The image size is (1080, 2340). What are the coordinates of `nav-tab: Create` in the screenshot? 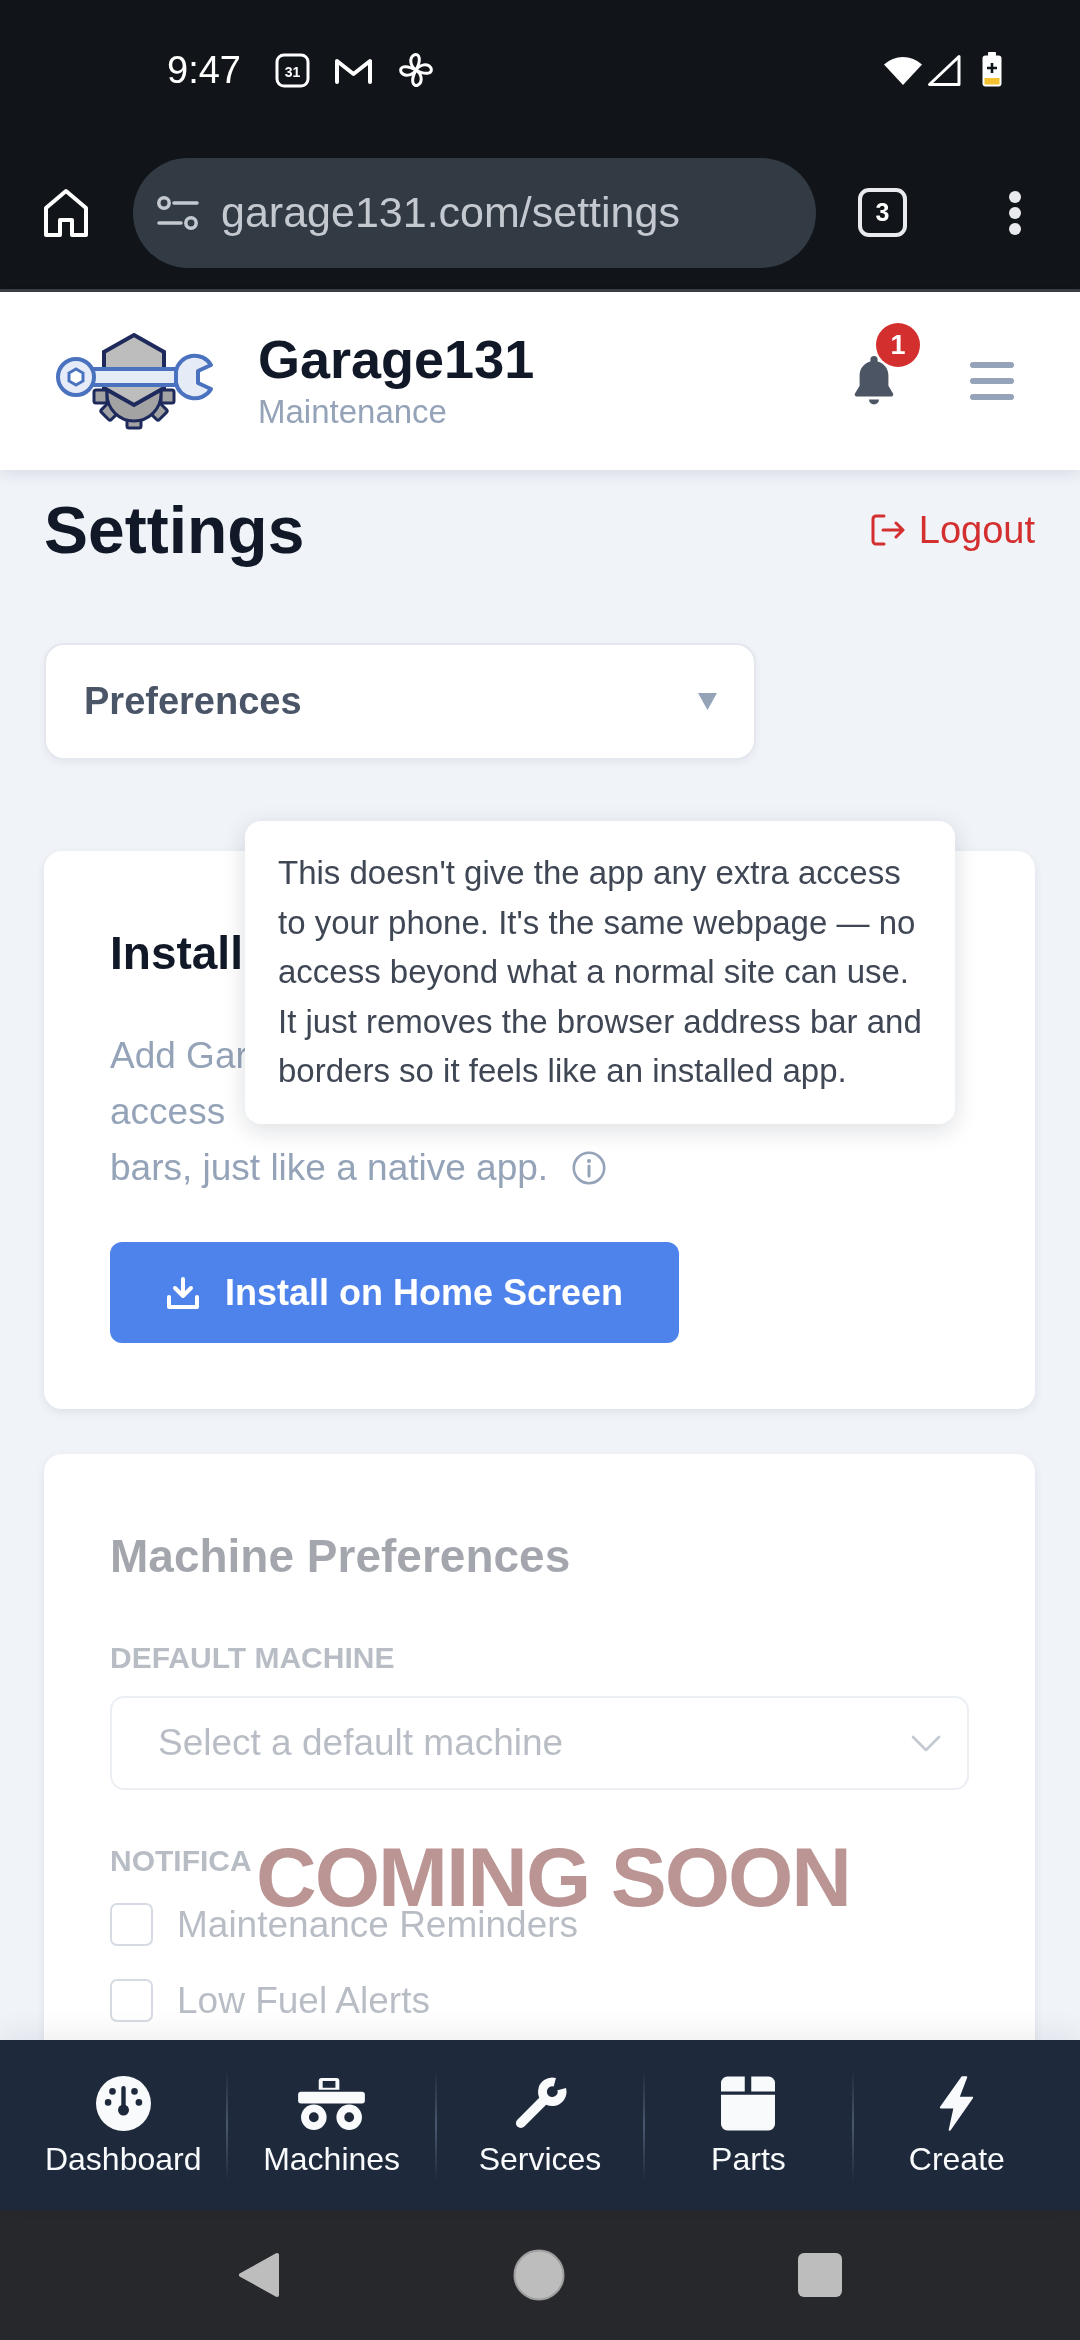 It's located at (957, 2125).